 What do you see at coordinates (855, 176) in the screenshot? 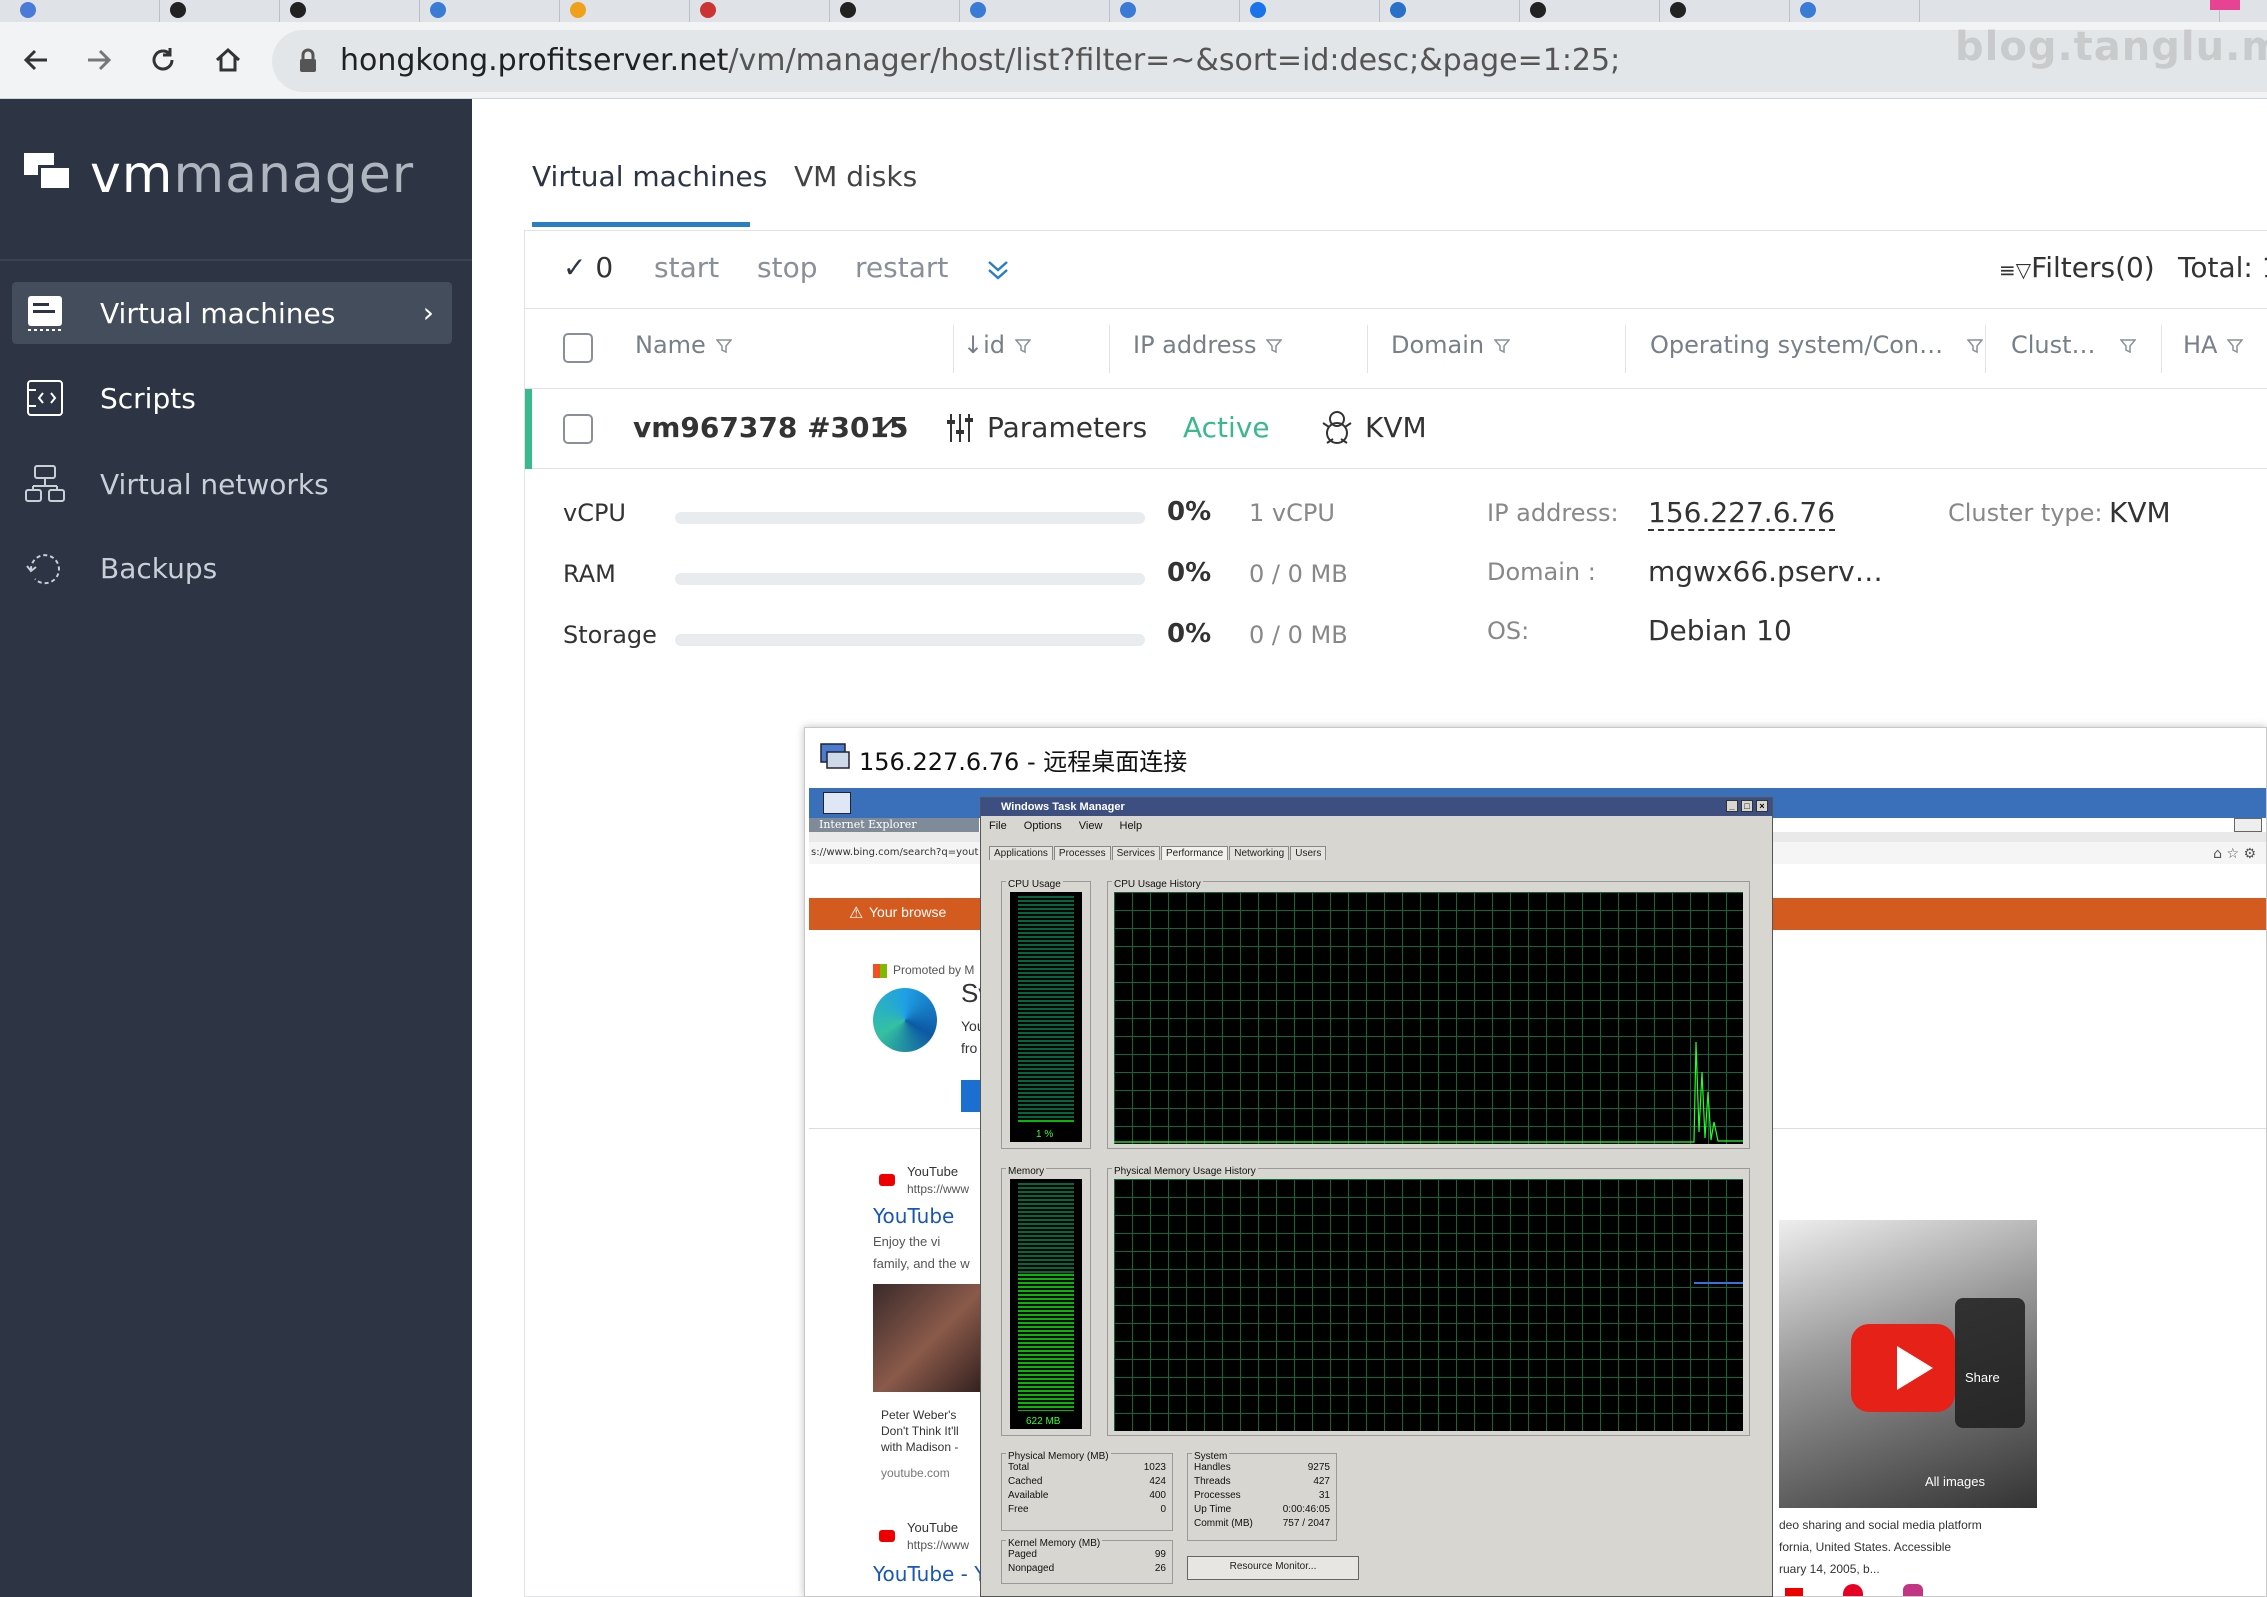
I see `tab-vm-disks: VM disks` at bounding box center [855, 176].